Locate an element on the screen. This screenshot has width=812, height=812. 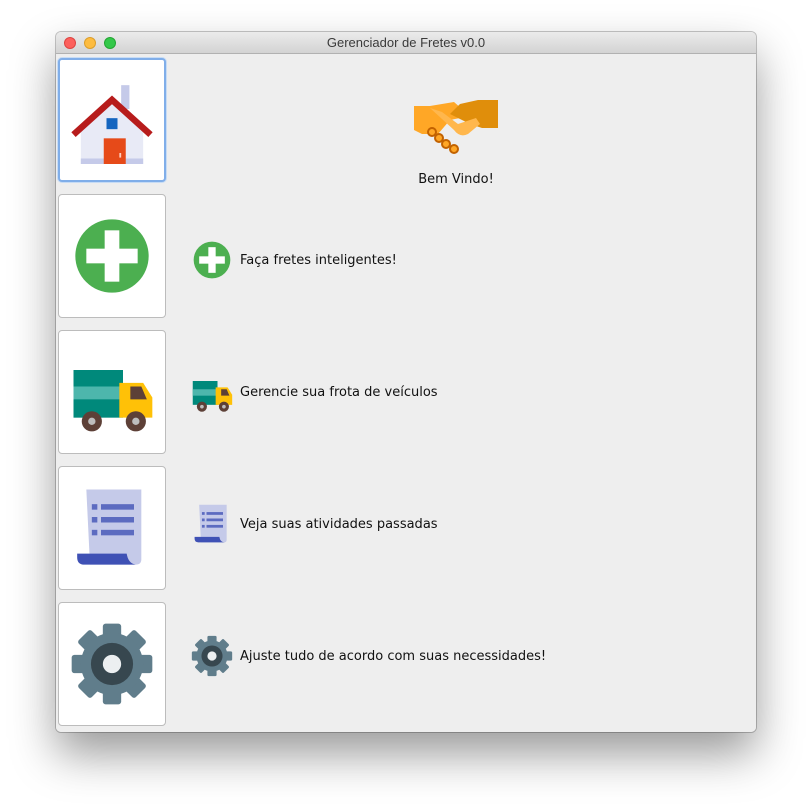
sidebar-item-new-freight is located at coordinates (112, 256).